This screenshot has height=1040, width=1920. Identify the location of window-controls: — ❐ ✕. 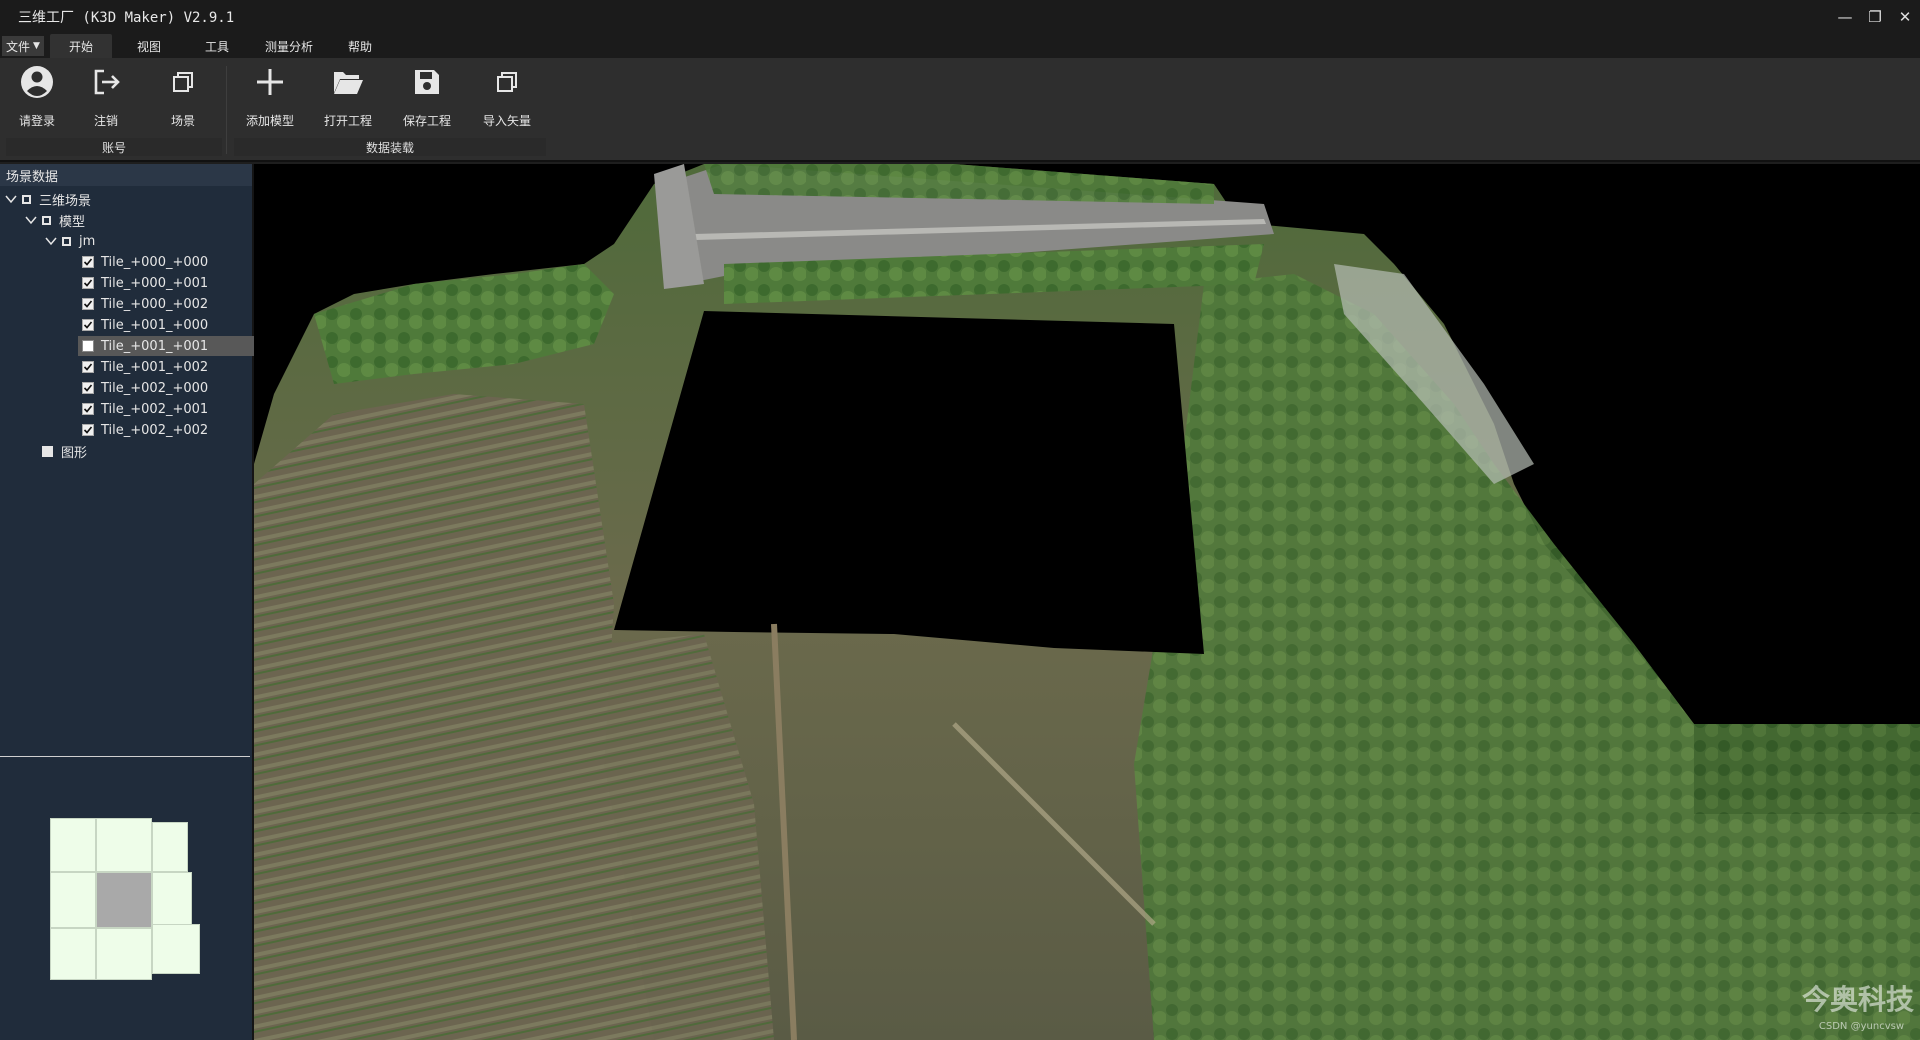
(1875, 17).